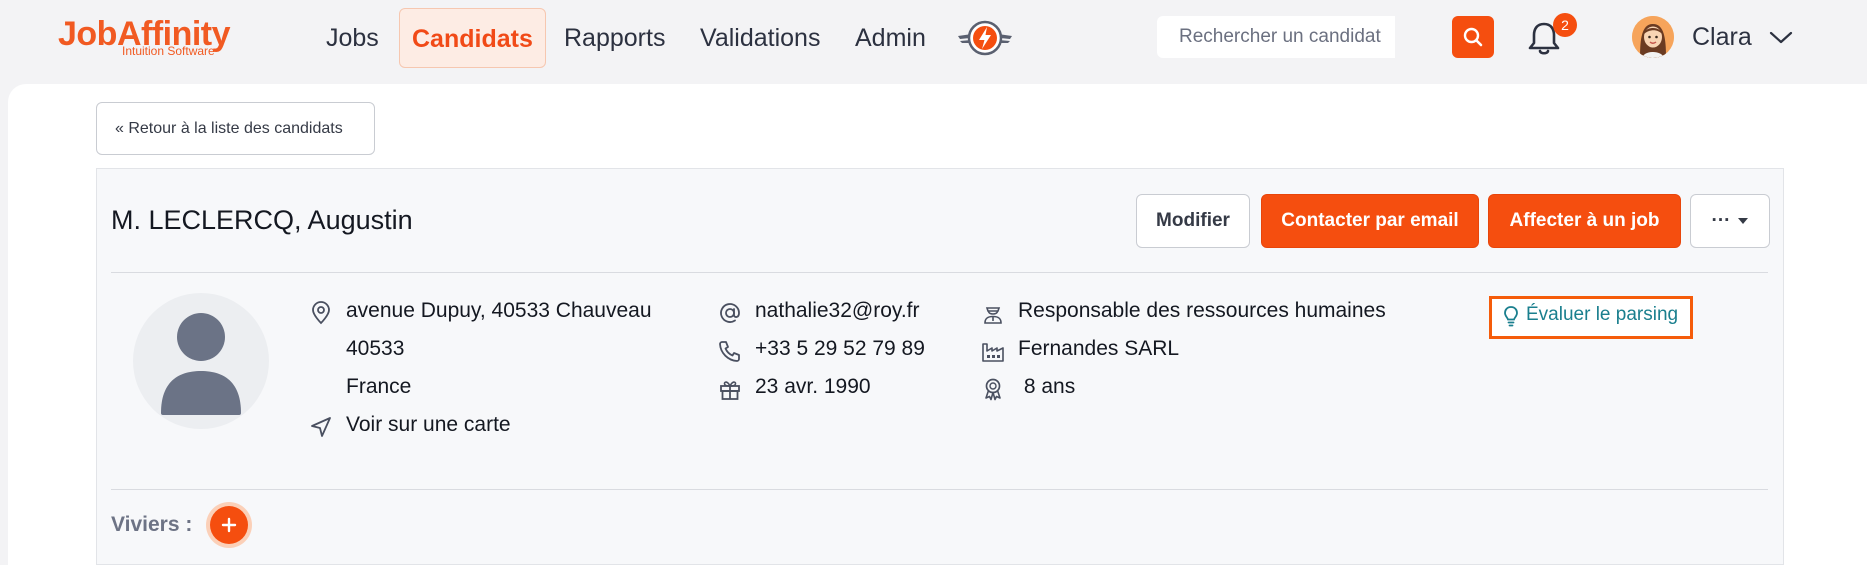 This screenshot has height=565, width=1867. I want to click on candidate-phone: +33 5 29 52 79 89, so click(840, 349).